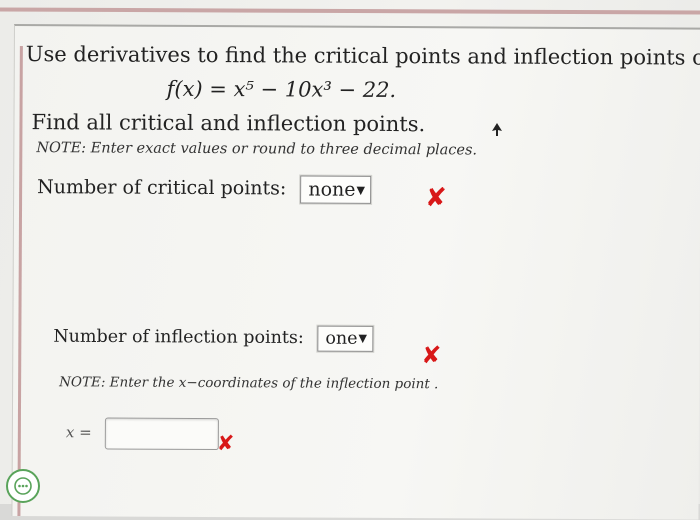  What do you see at coordinates (178, 337) in the screenshot?
I see `inflection-points-label: Number of inflection points:` at bounding box center [178, 337].